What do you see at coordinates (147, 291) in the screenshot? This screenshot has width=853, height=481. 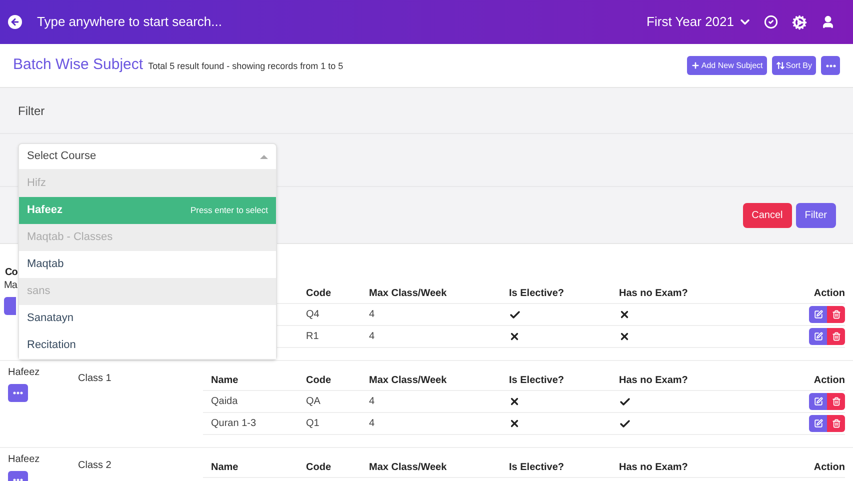 I see `option-group-label: sans` at bounding box center [147, 291].